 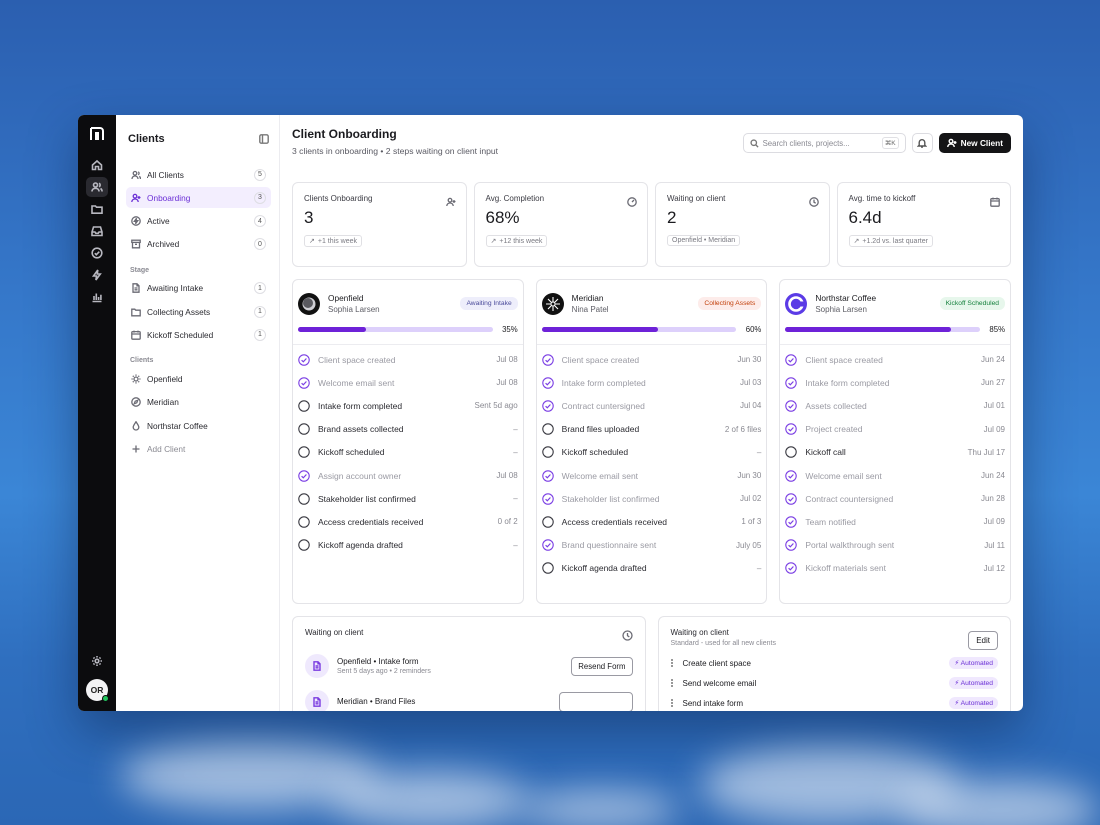 I want to click on notifications-button, so click(x=922, y=143).